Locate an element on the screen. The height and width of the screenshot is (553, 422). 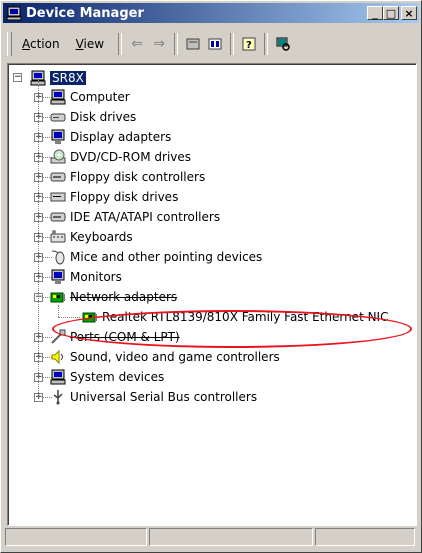
tree-item: Ports (COM & LPT) is located at coordinates (115, 337).